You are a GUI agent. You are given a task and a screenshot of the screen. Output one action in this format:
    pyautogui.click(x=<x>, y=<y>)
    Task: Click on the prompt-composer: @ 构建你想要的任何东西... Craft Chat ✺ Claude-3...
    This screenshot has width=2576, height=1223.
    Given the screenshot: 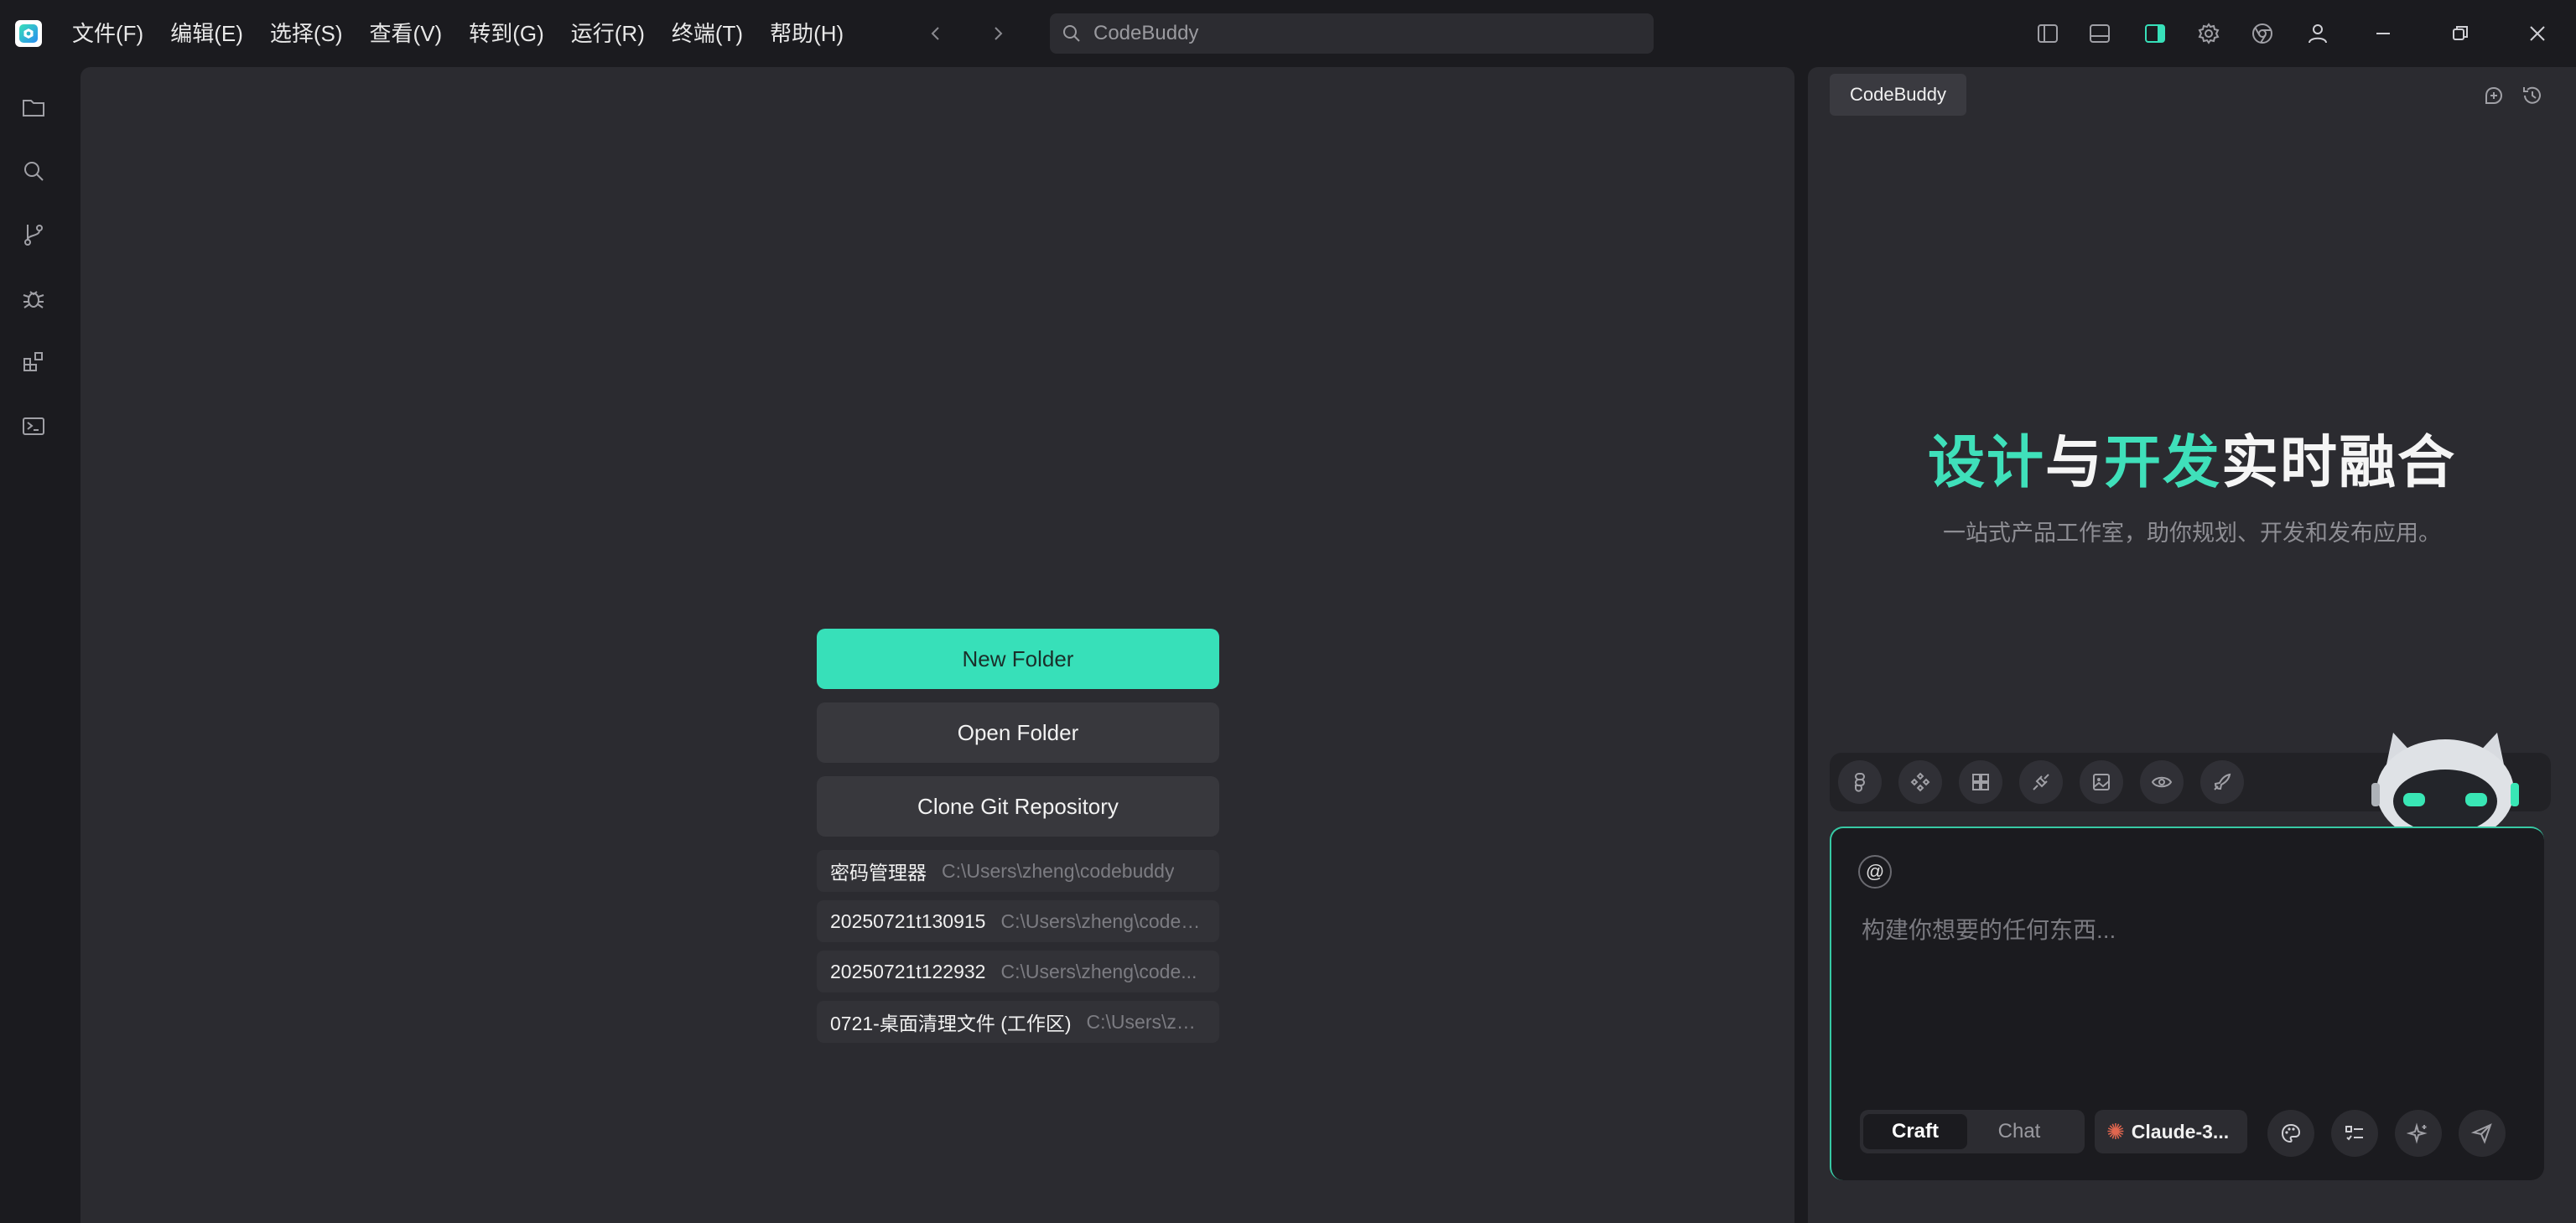 What is the action you would take?
    pyautogui.click(x=2187, y=1003)
    